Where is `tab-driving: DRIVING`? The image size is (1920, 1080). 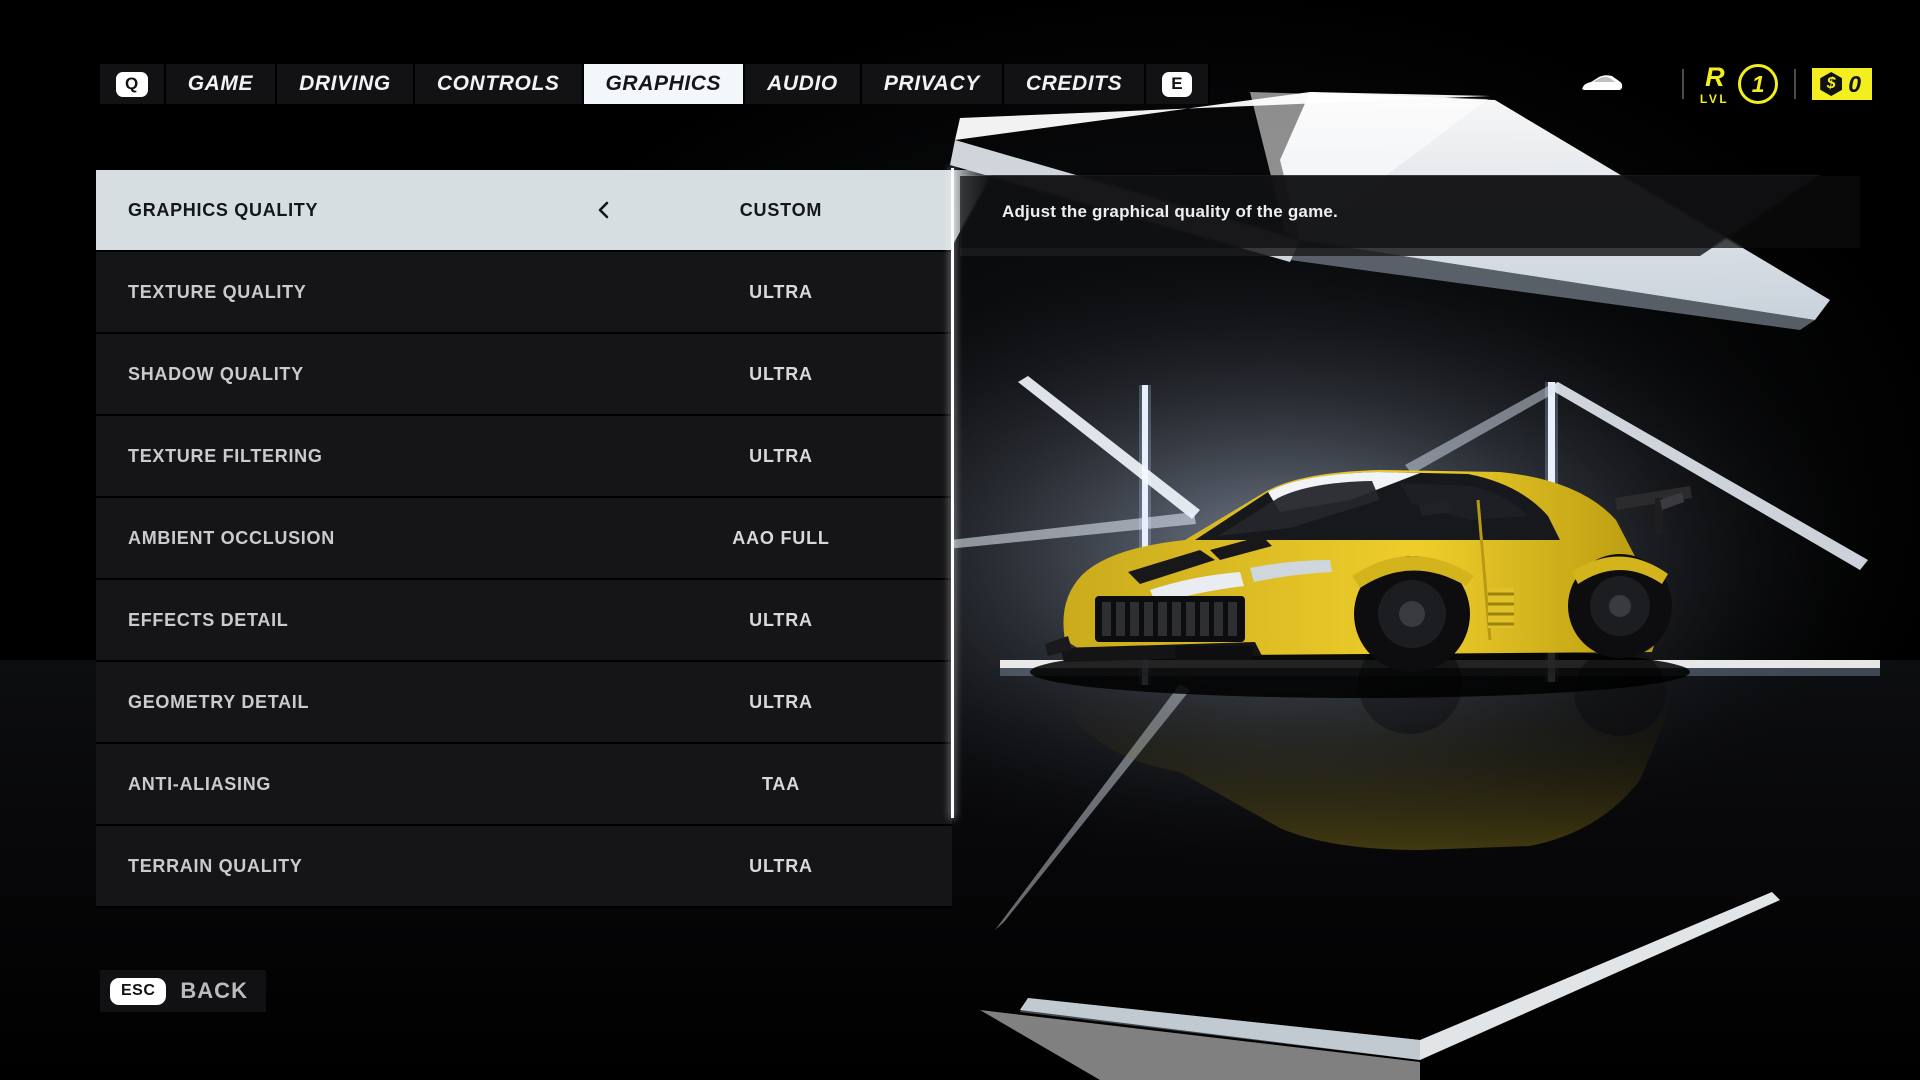 tab-driving: DRIVING is located at coordinates (346, 84).